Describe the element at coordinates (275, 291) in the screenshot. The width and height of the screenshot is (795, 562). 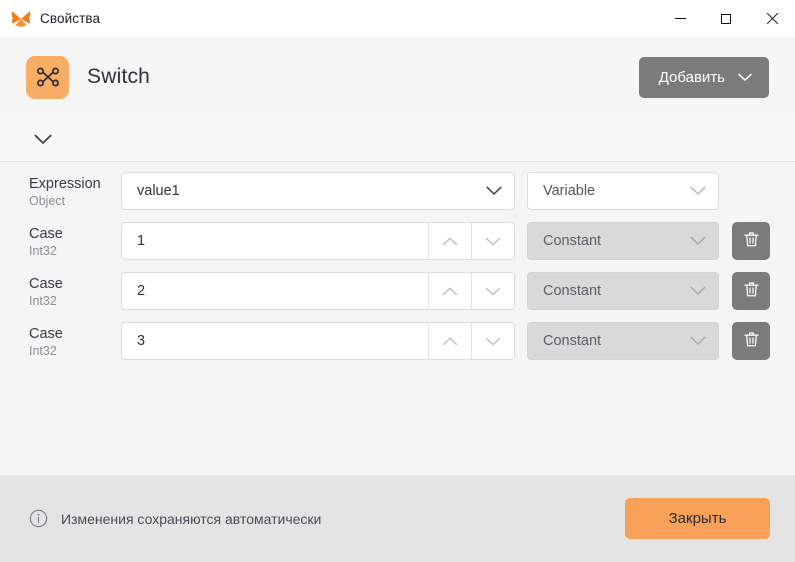
I see `case-value-input: 2` at that location.